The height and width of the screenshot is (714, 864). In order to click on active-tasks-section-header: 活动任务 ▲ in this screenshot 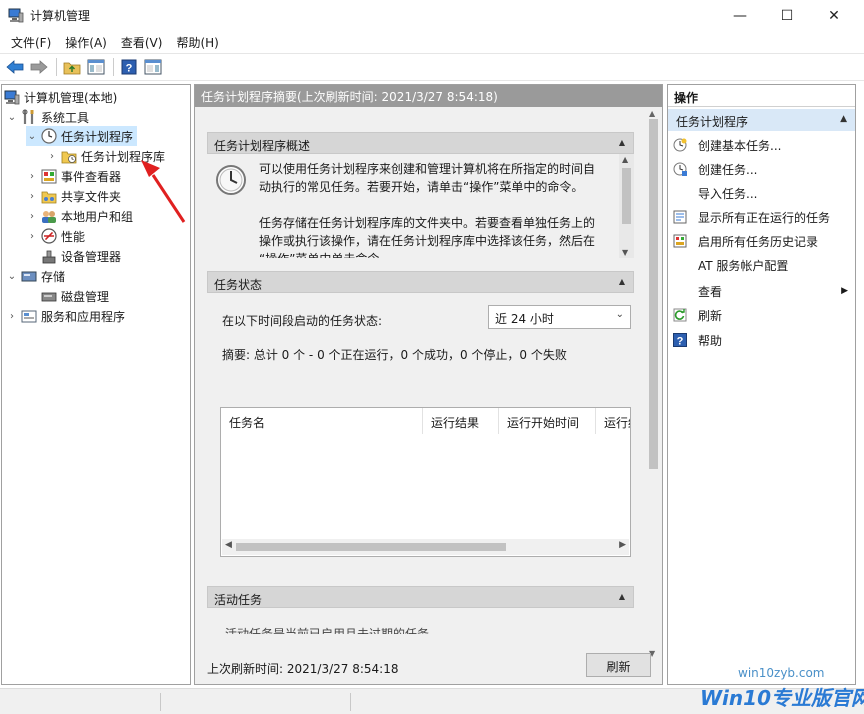, I will do `click(420, 597)`.